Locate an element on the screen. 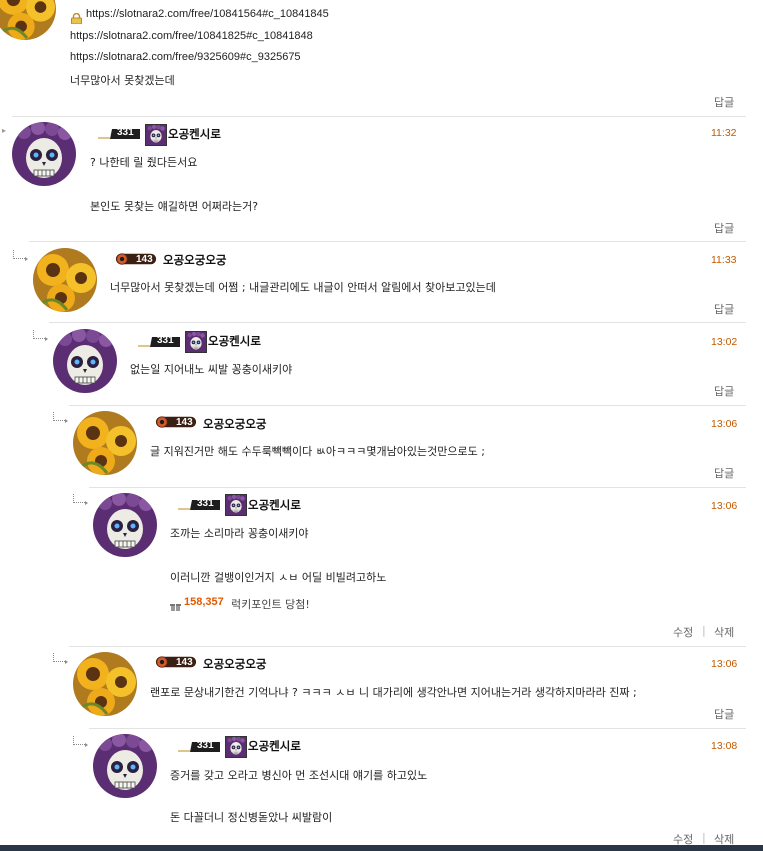  comment-text: 본인도 못찾는 얘길하면 어쩌라는거? is located at coordinates (174, 206).